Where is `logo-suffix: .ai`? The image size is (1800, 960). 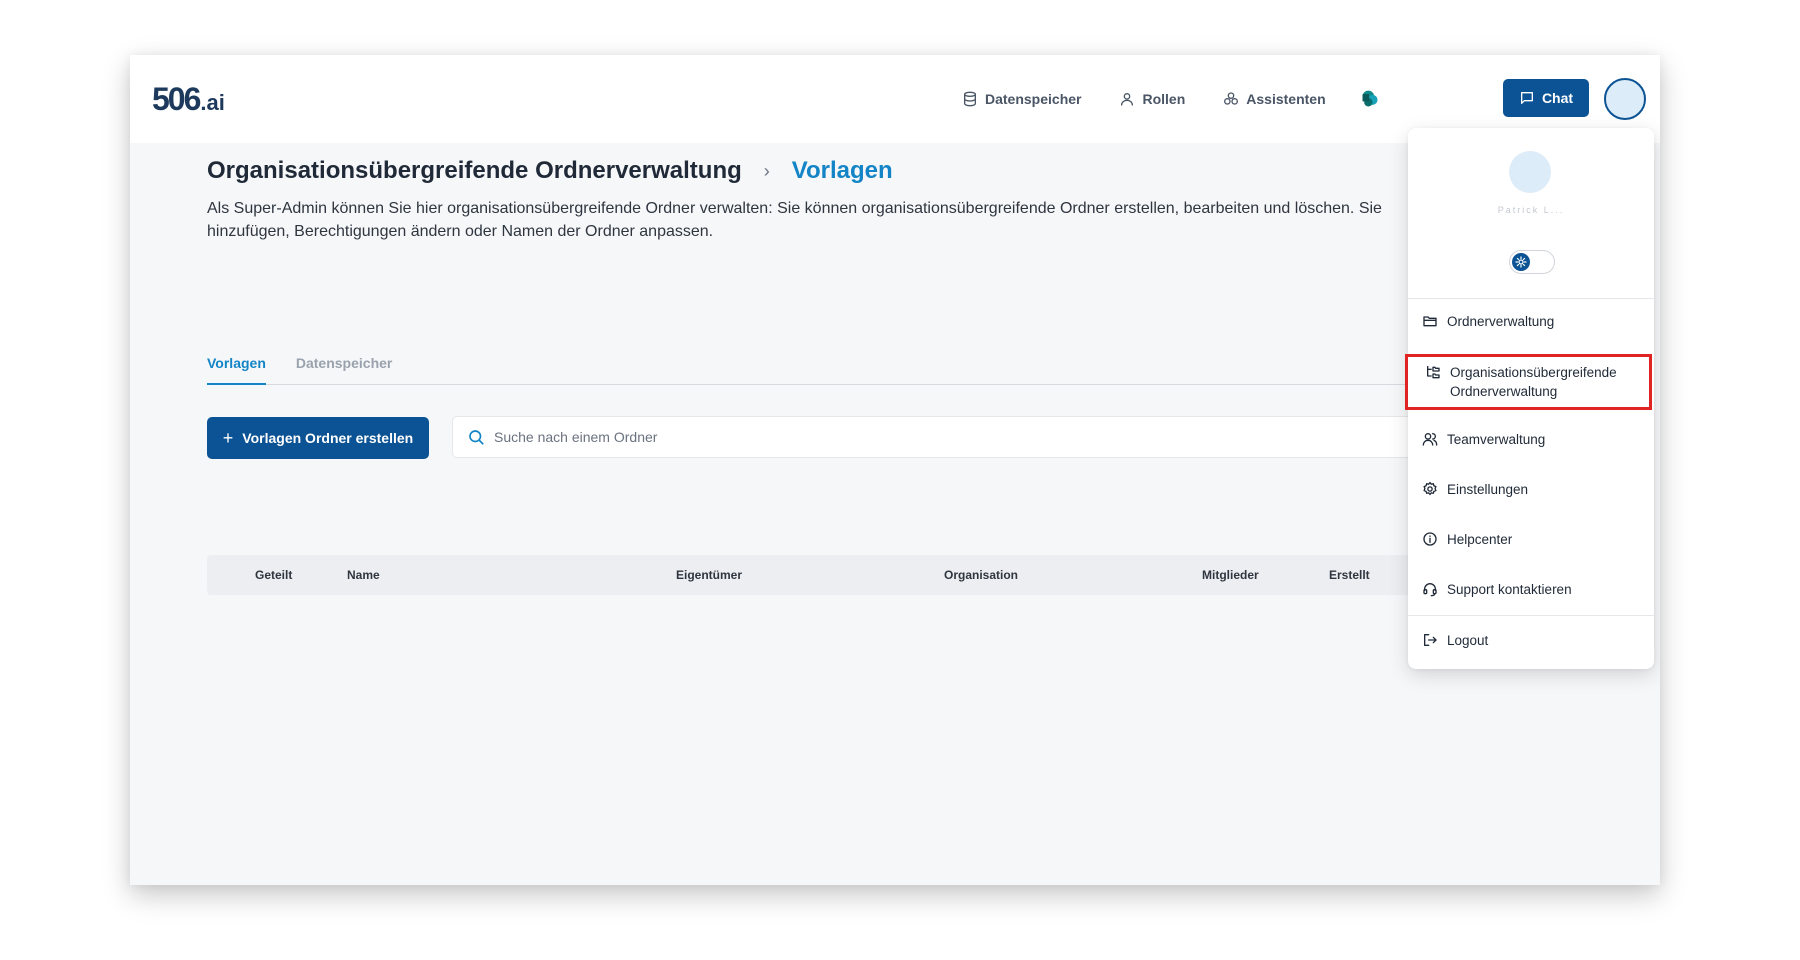
logo-suffix: .ai is located at coordinates (212, 102).